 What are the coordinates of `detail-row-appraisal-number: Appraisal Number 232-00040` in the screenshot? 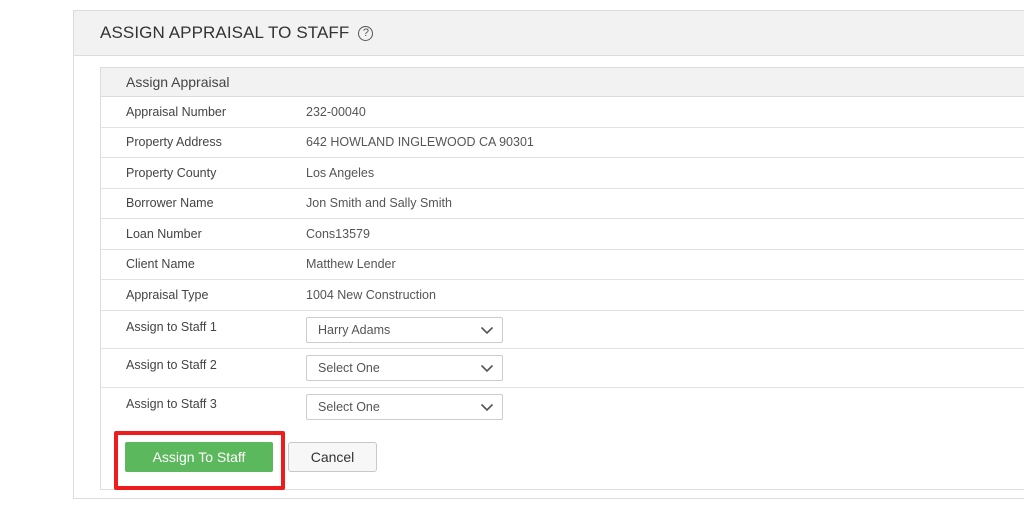 It's located at (562, 112).